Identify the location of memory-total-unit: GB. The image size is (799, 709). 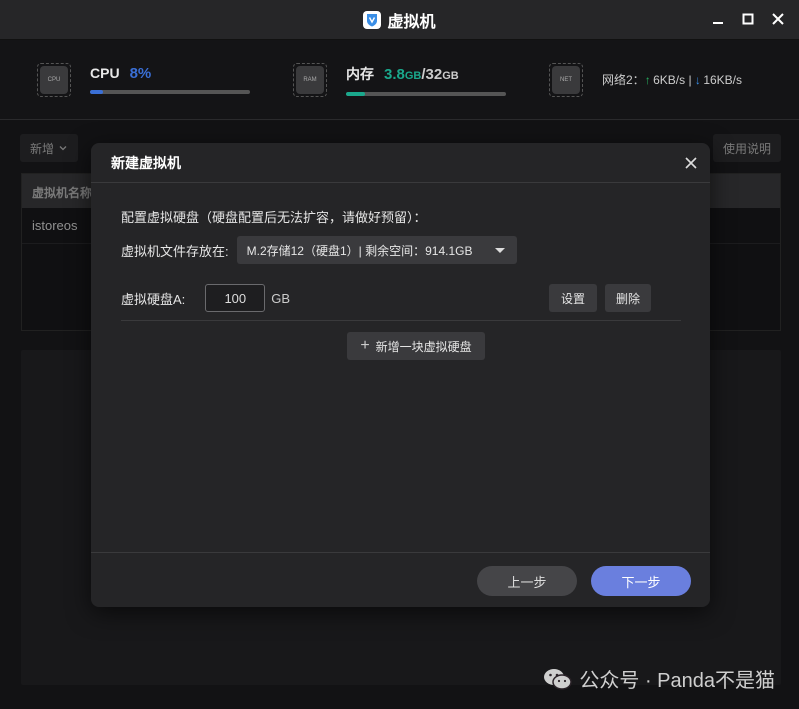
(450, 75).